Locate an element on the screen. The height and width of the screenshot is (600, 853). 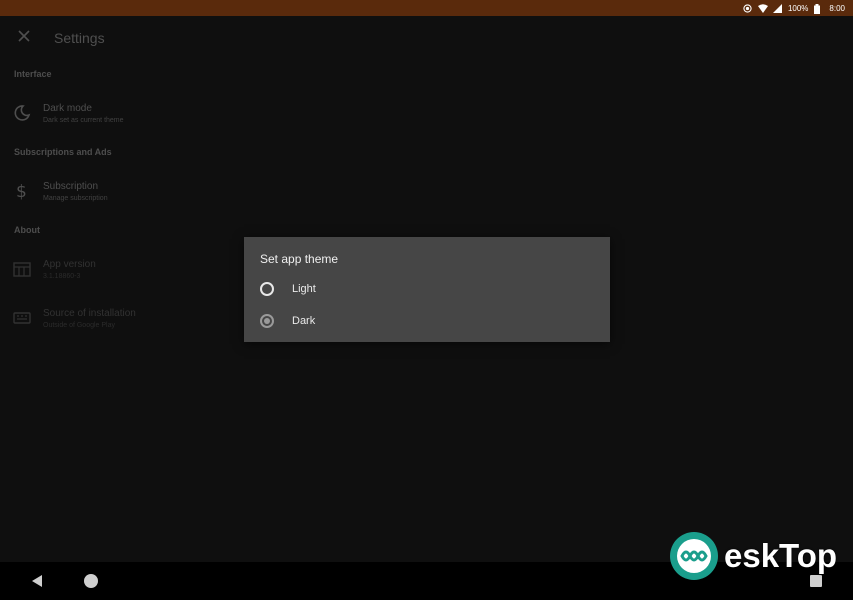
status-bar: 100% 8:00 is located at coordinates (426, 8).